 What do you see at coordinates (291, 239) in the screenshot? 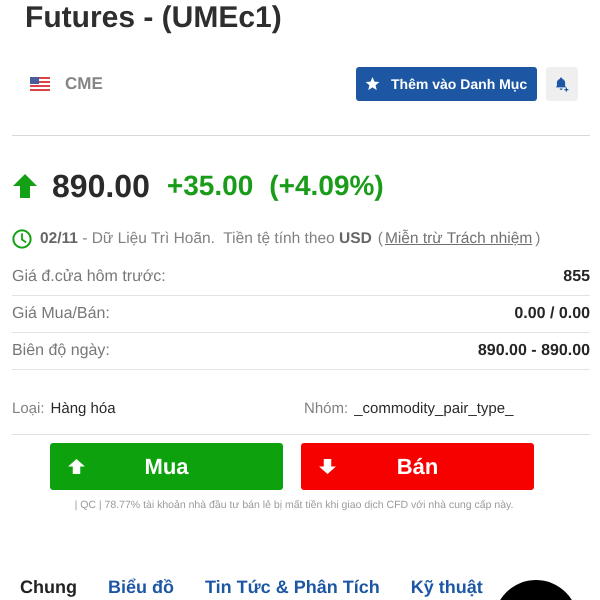
I see `data-delay-note: 02/11 - Dữ Liệu Trì Hoãn. Tiền tệ tính theo USD (Miễn trừ Trách nhiệm )` at bounding box center [291, 239].